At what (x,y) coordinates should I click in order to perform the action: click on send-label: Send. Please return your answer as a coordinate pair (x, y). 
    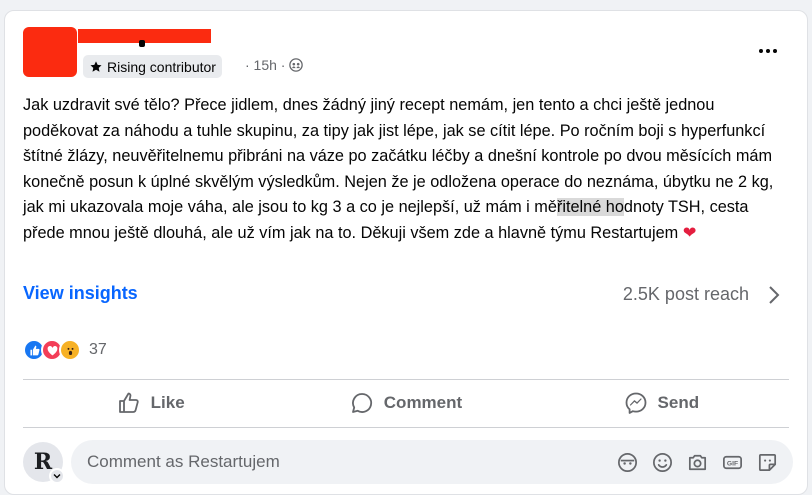
    Looking at the image, I should click on (678, 402).